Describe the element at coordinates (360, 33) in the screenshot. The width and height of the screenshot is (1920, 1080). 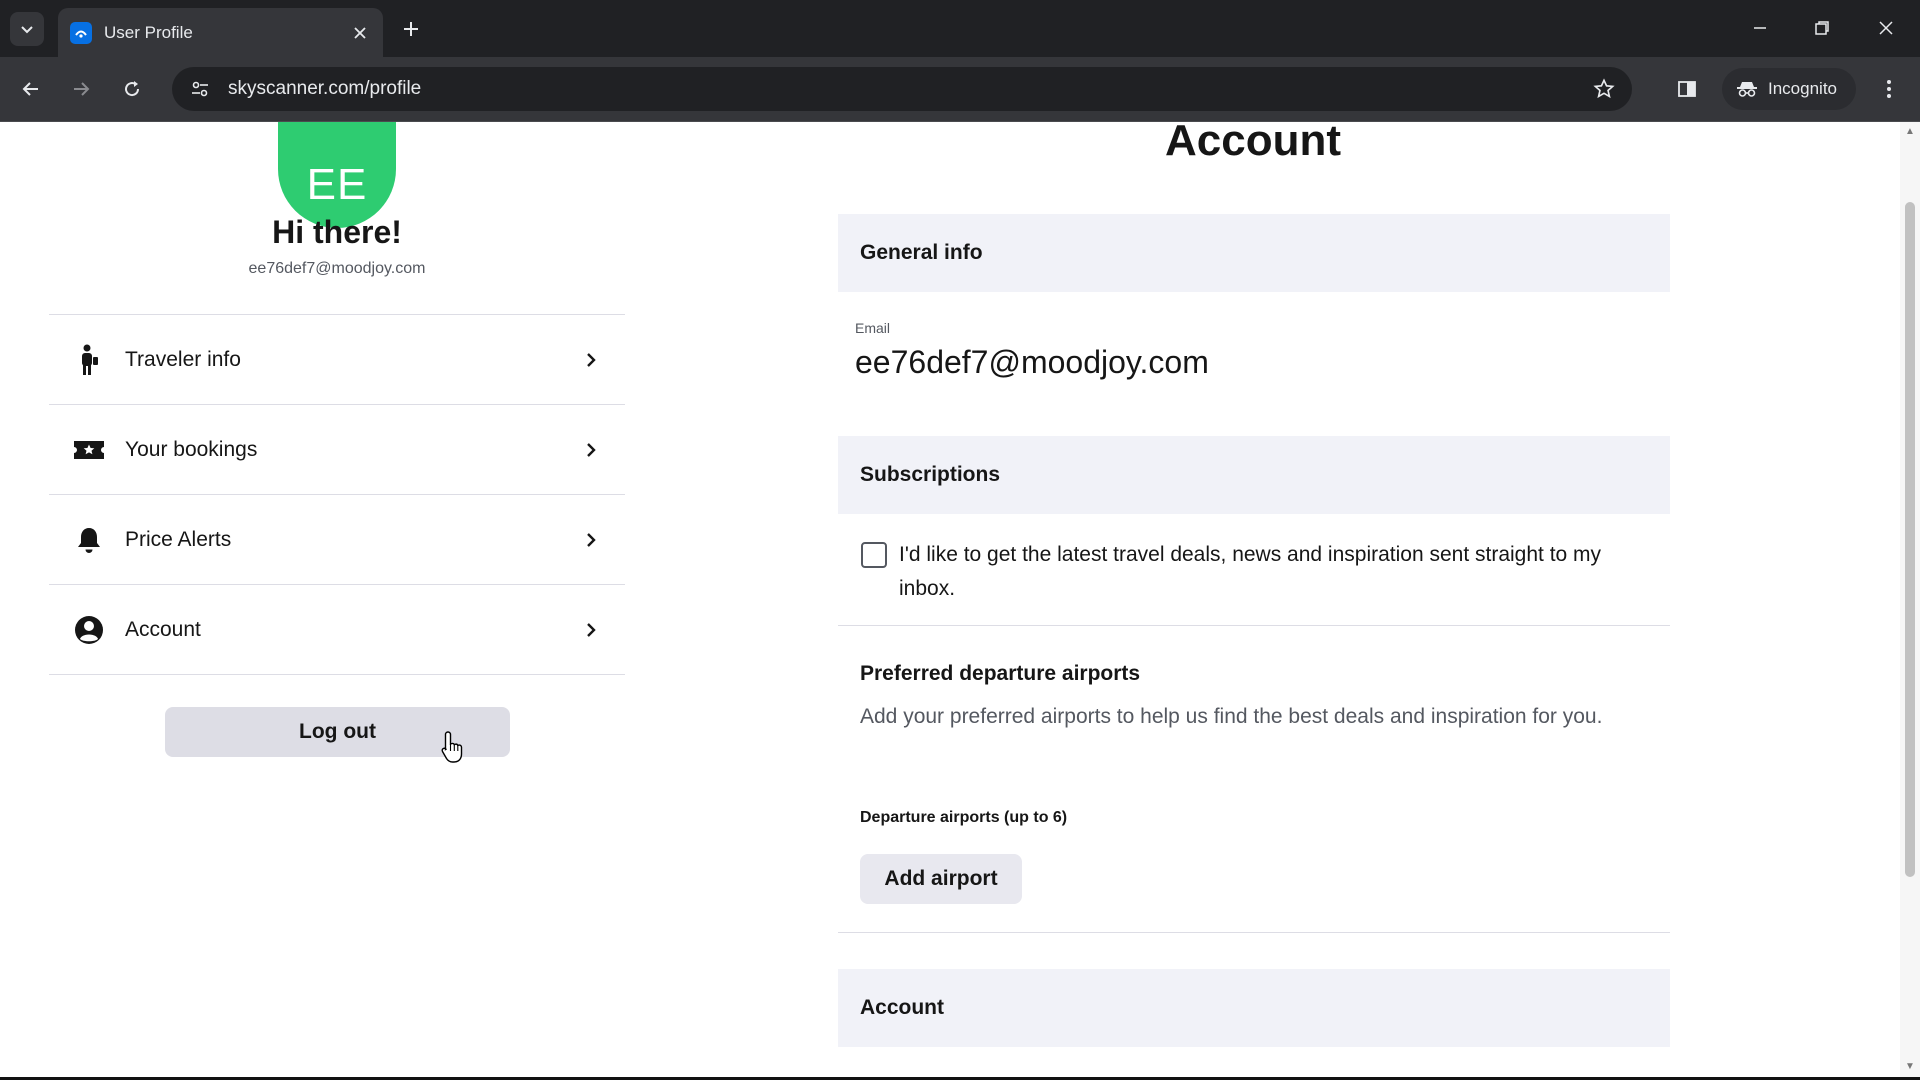
I see `close-tab-icon` at that location.